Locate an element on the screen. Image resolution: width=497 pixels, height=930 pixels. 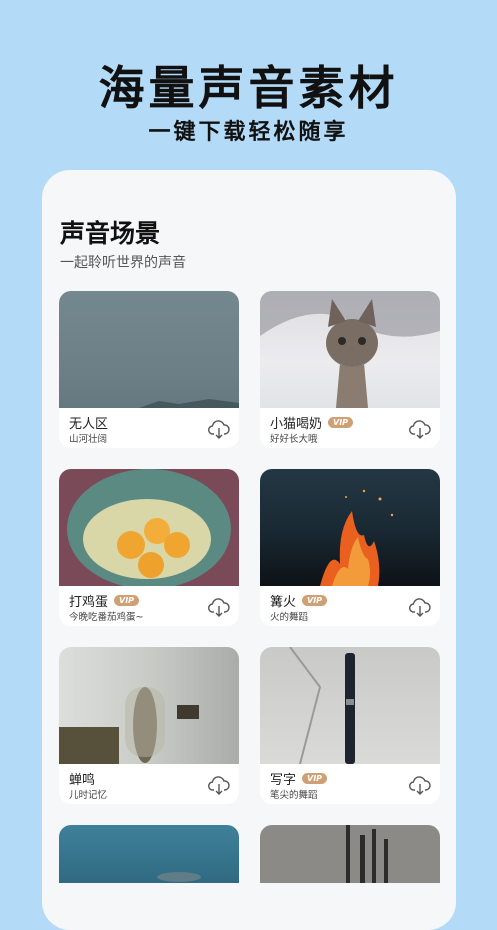
card-title: 篝火 VIP is located at coordinates (299, 600).